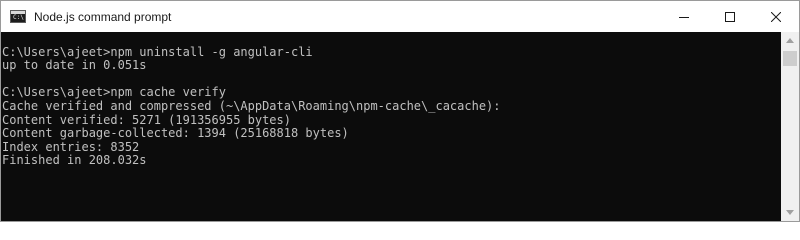 The width and height of the screenshot is (800, 240). Describe the element at coordinates (18, 16) in the screenshot. I see `console-icon: C:\` at that location.